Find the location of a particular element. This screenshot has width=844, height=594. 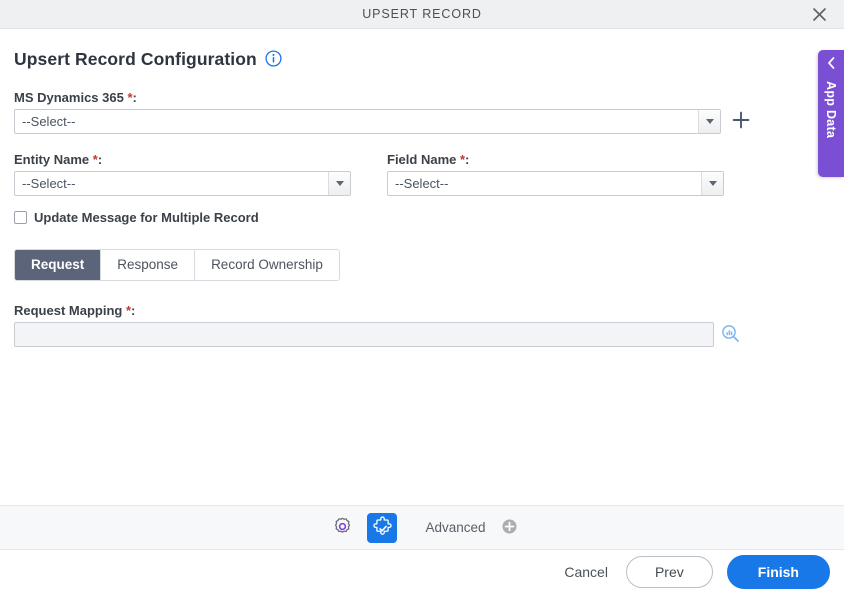

connection-select: --Select-- is located at coordinates (367, 121).